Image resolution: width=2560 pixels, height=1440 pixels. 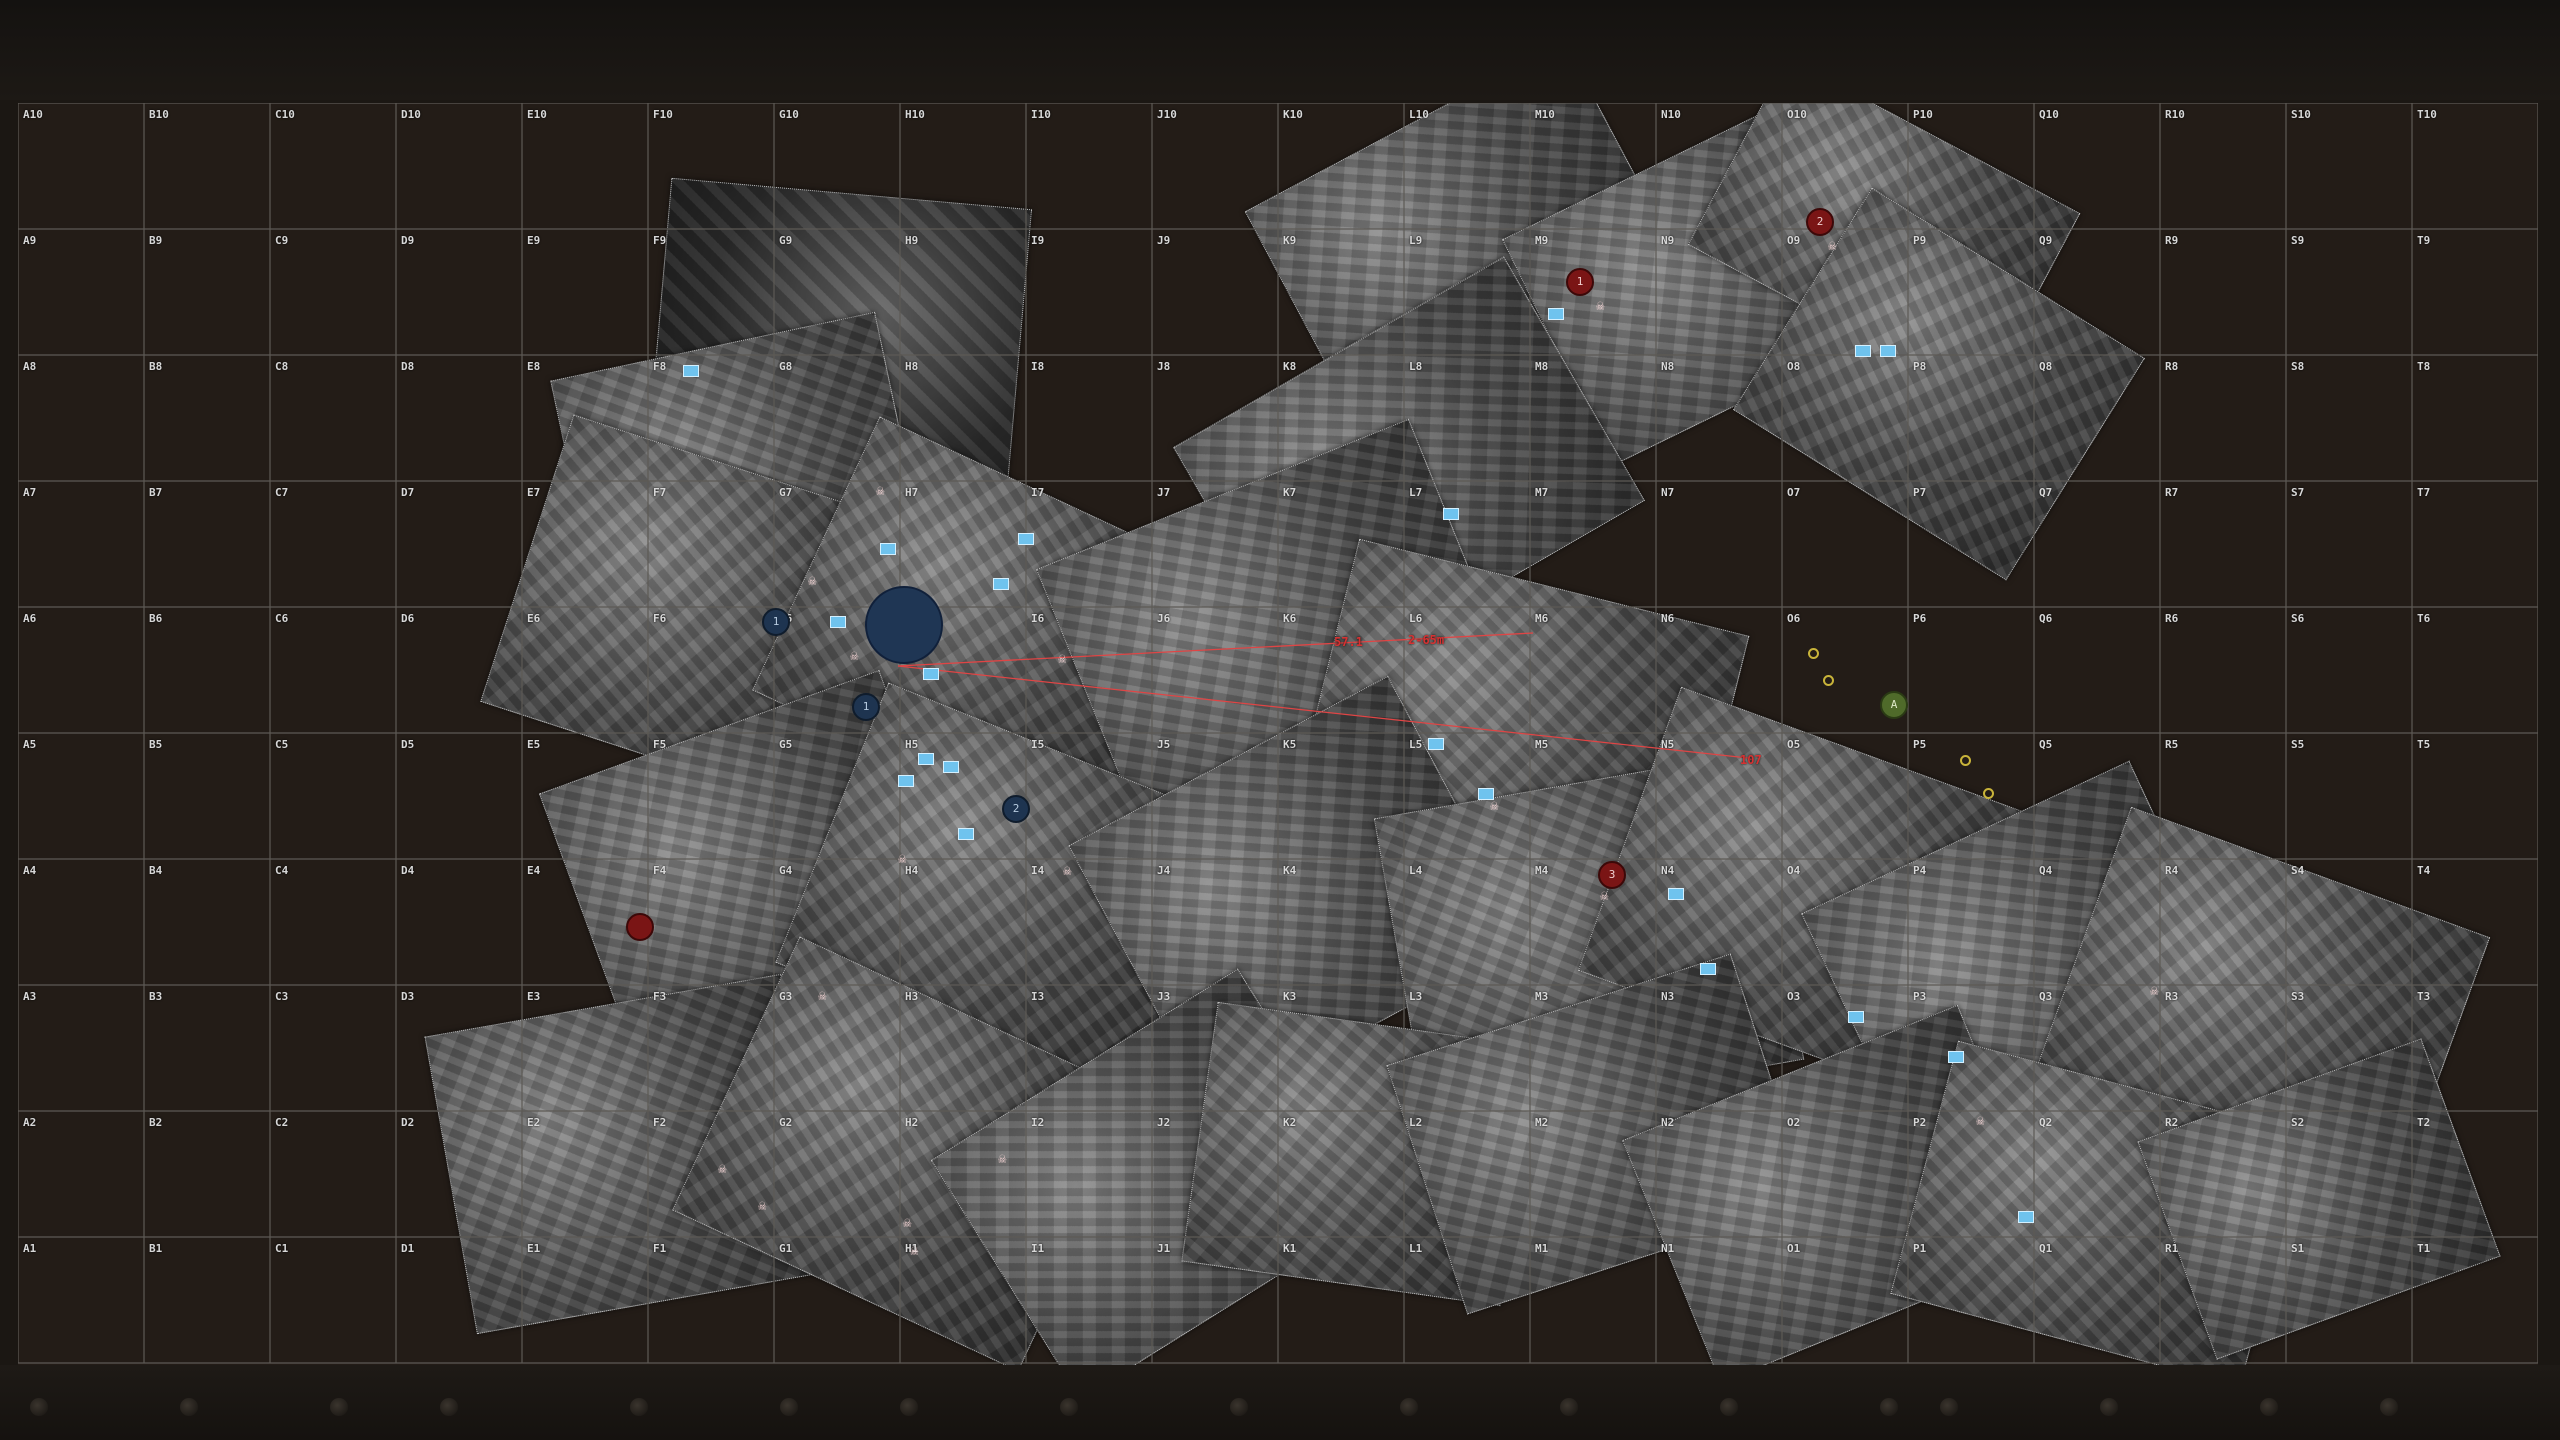 What do you see at coordinates (1820, 222) in the screenshot?
I see `enemy-pin-marker: 2` at bounding box center [1820, 222].